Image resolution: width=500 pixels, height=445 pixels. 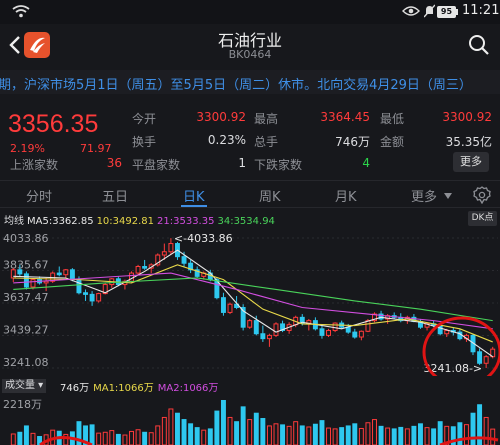 I want to click on volume-ma1: MA1:1066万, so click(x=123, y=388).